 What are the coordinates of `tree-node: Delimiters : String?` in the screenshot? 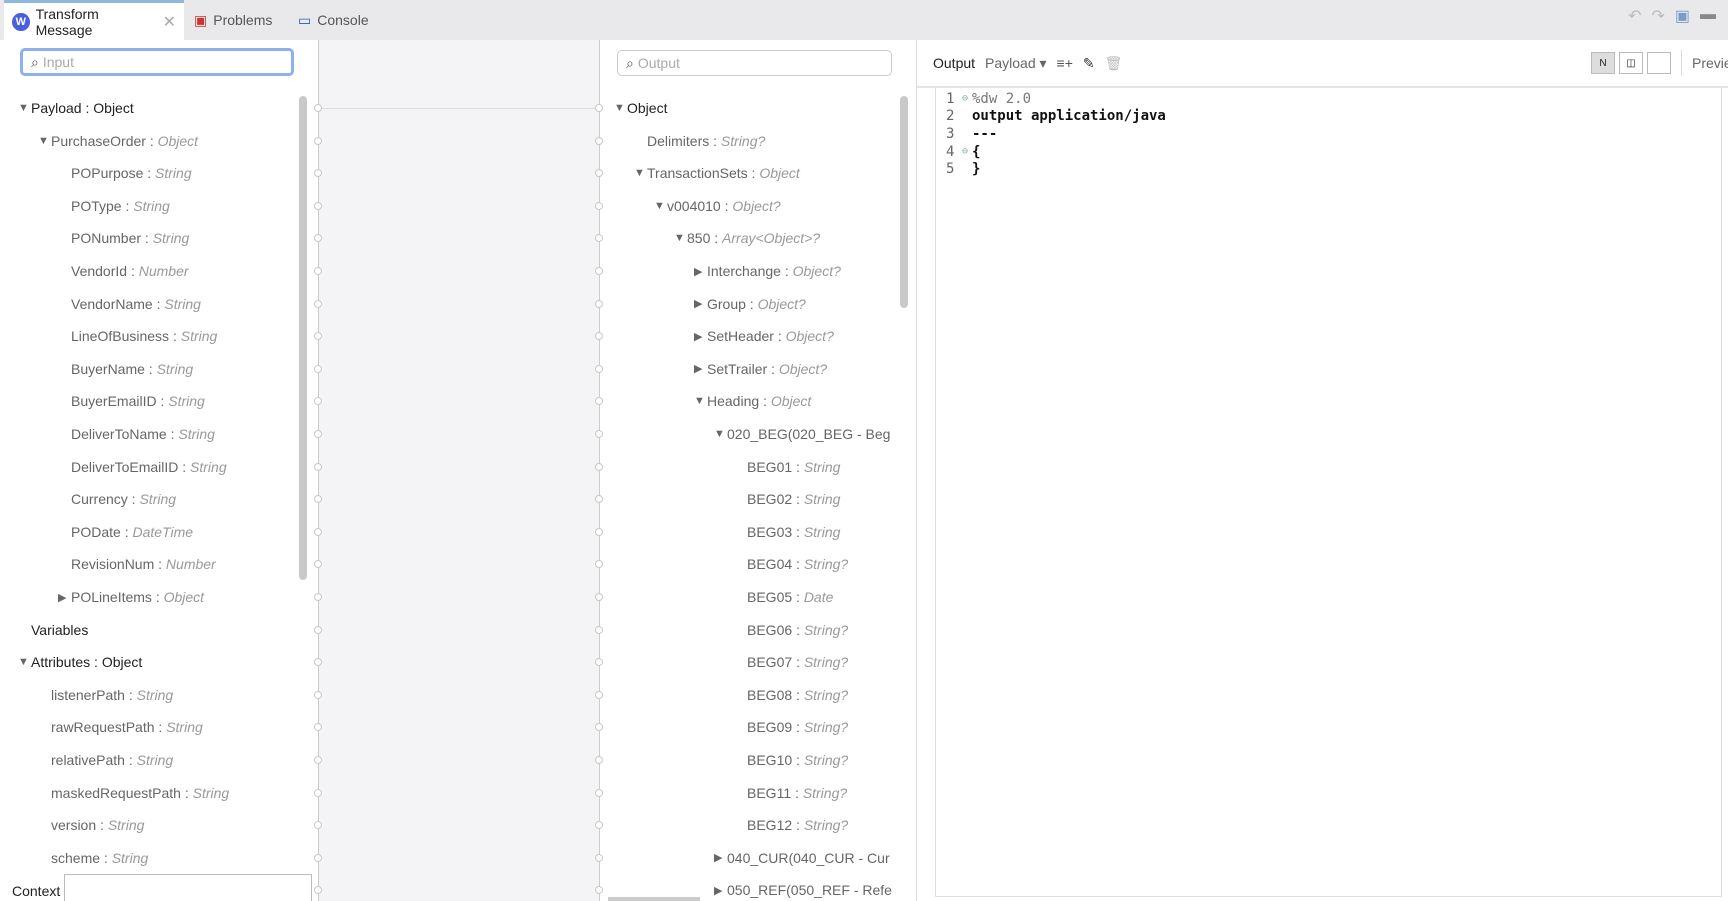 It's located at (699, 141).